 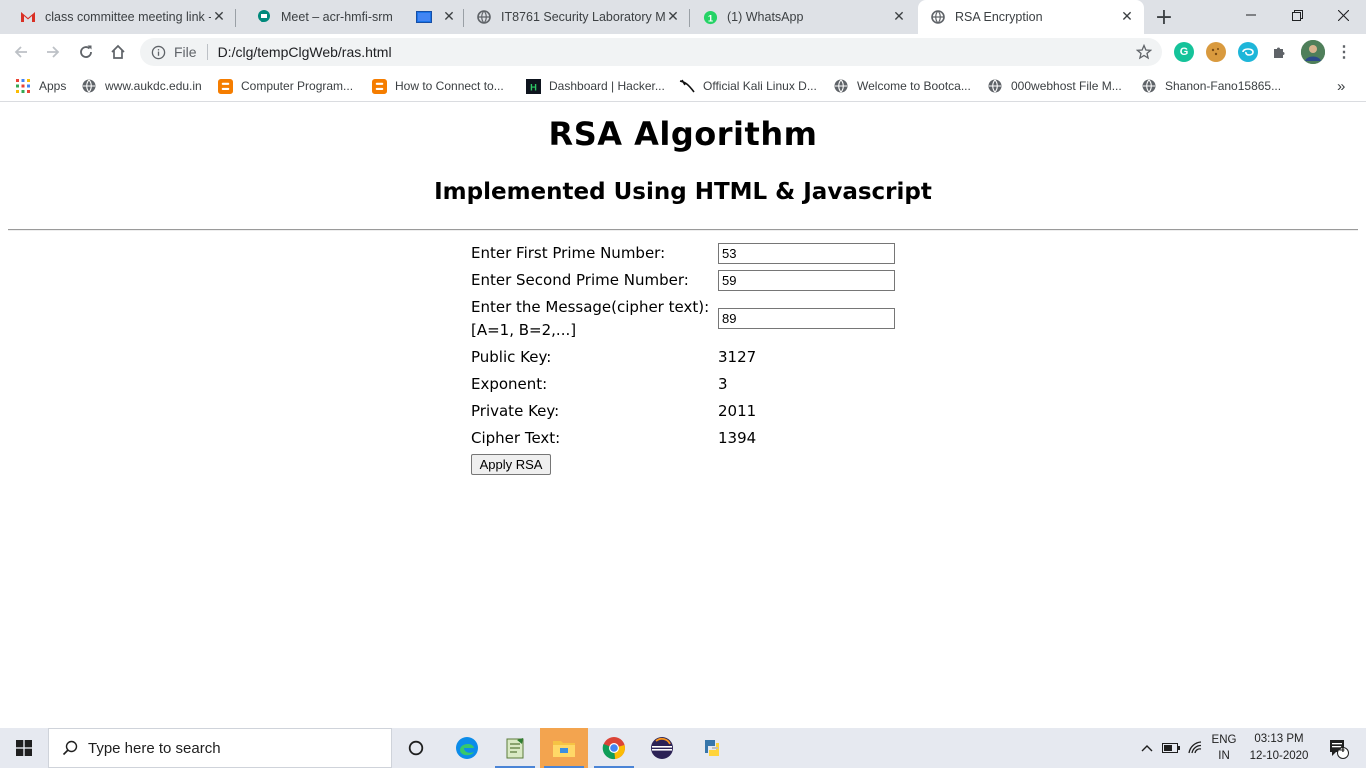 What do you see at coordinates (1224, 740) in the screenshot?
I see `language-code: ENG` at bounding box center [1224, 740].